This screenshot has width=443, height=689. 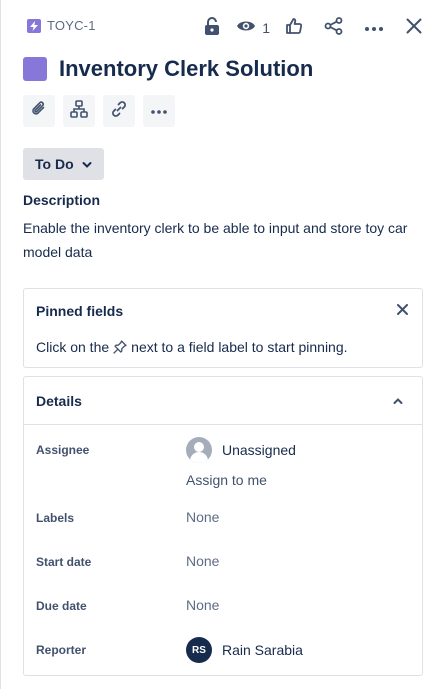 What do you see at coordinates (59, 401) in the screenshot?
I see `details-title: Details` at bounding box center [59, 401].